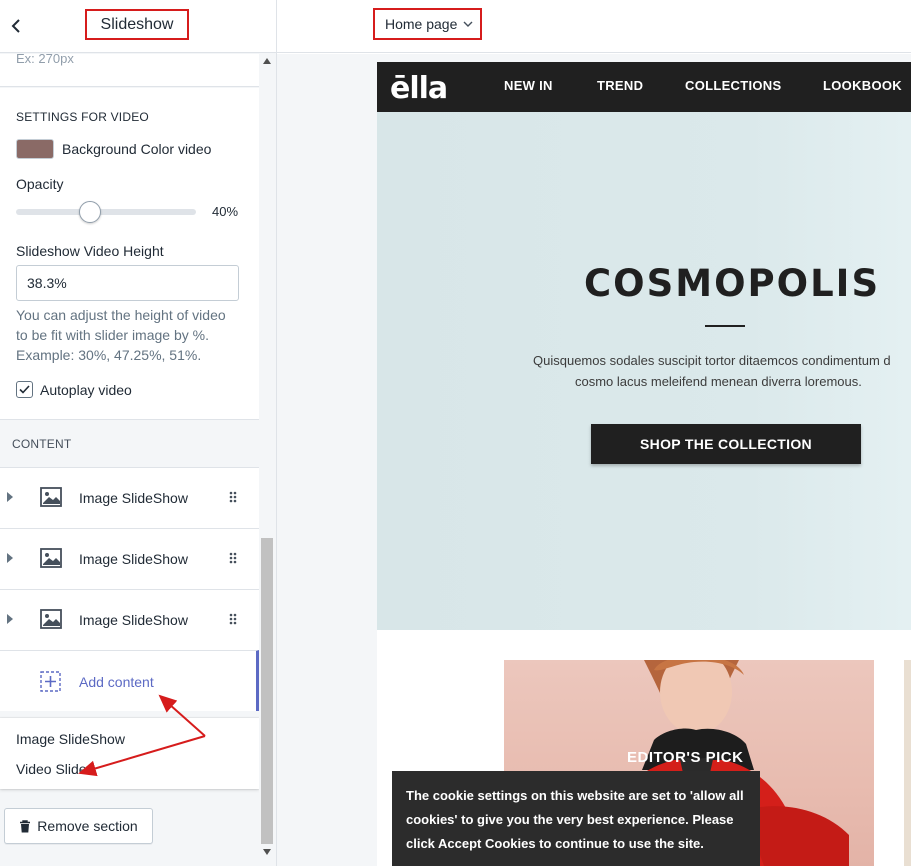 This screenshot has width=911, height=866. What do you see at coordinates (528, 85) in the screenshot?
I see `nav-new-in: NEW IN` at bounding box center [528, 85].